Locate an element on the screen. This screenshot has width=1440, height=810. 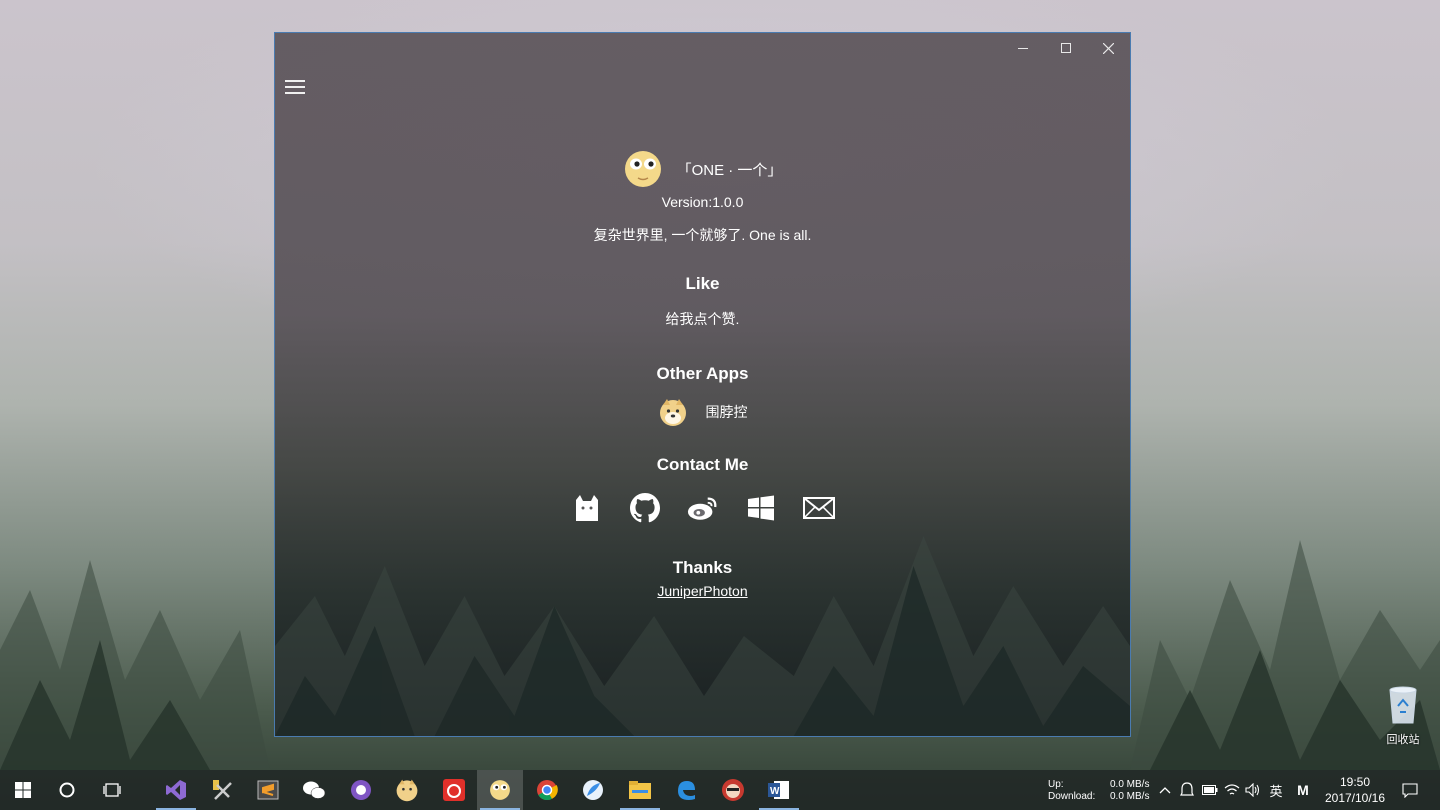
wifi-icon is located at coordinates (1232, 789).